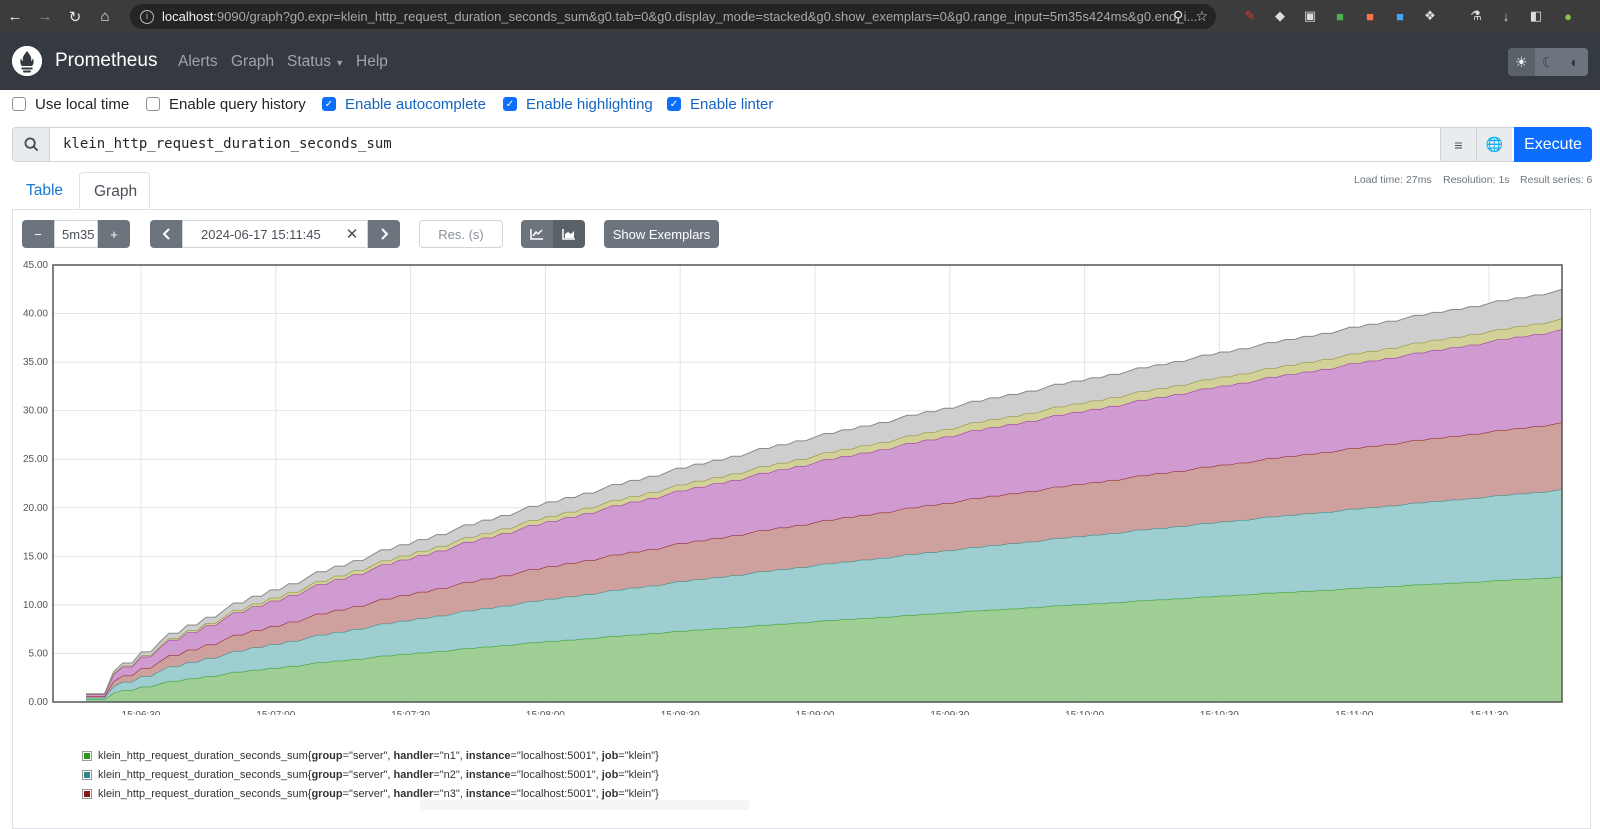 The height and width of the screenshot is (829, 1600). I want to click on labs-flask-icon: ⚗, so click(1476, 16).